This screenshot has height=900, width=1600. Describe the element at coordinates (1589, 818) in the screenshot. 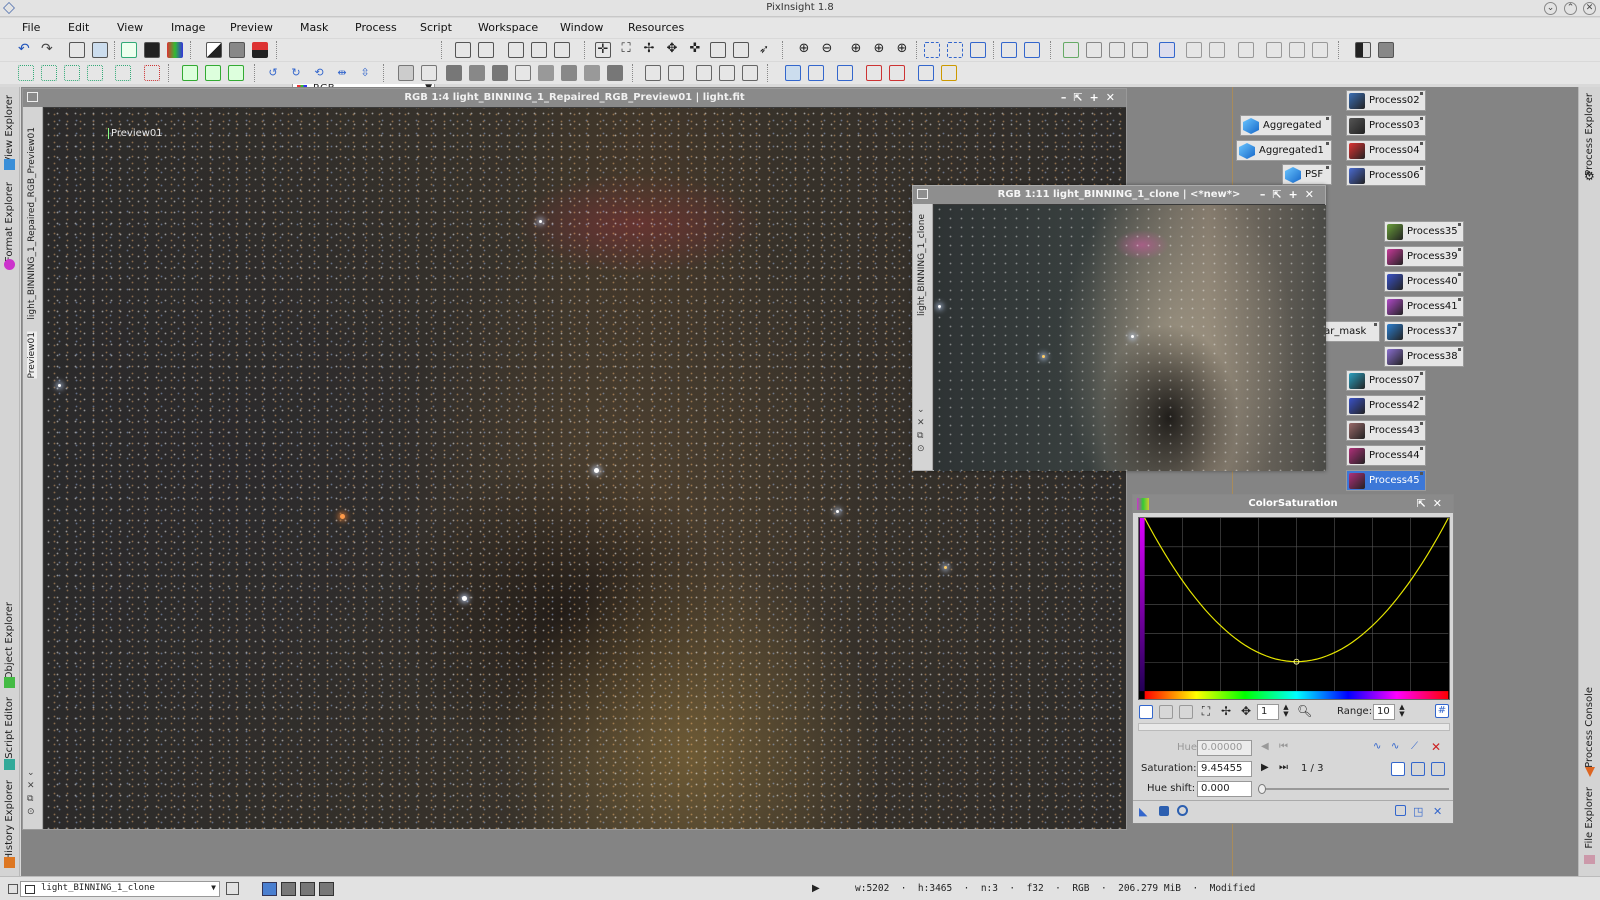

I see `tab-file-explorer: File Explorer` at that location.